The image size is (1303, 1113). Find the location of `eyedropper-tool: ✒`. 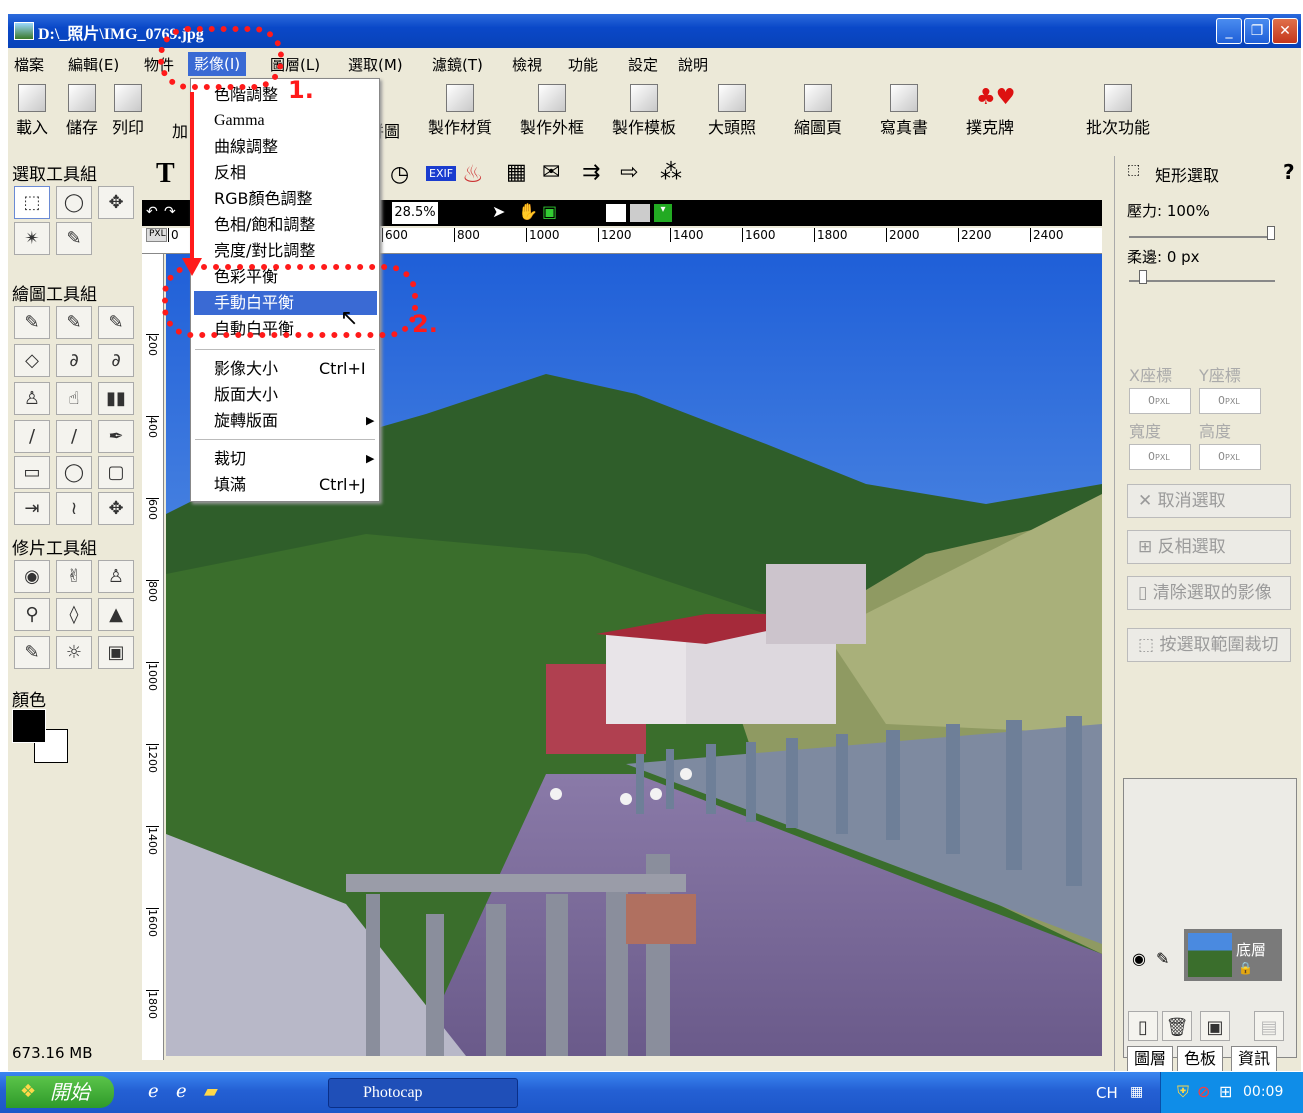

eyedropper-tool: ✒ is located at coordinates (116, 436).